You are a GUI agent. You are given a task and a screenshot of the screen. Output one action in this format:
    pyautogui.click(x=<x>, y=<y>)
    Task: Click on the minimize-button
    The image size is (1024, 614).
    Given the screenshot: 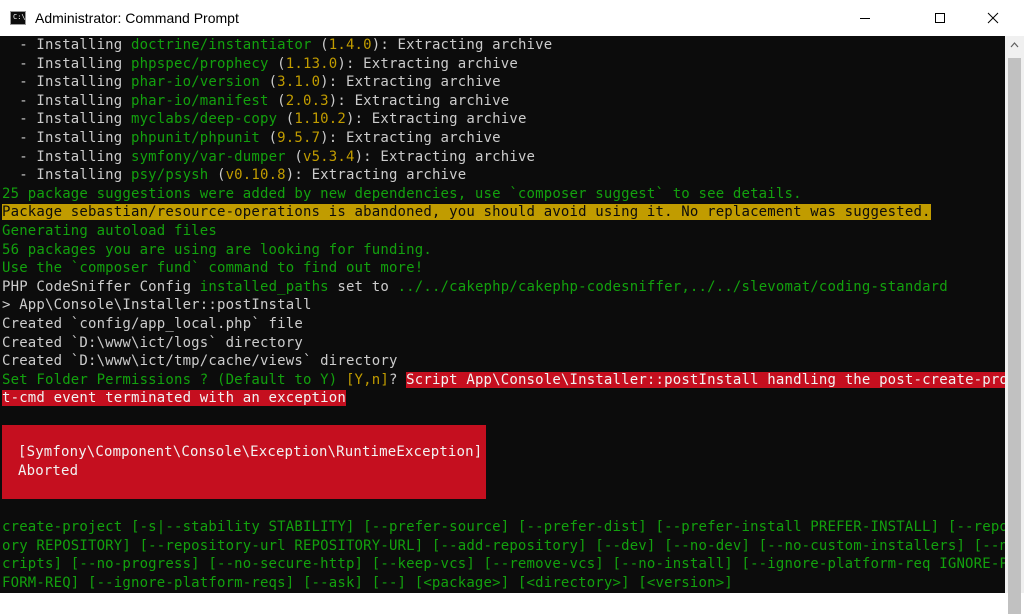 What is the action you would take?
    pyautogui.click(x=865, y=18)
    